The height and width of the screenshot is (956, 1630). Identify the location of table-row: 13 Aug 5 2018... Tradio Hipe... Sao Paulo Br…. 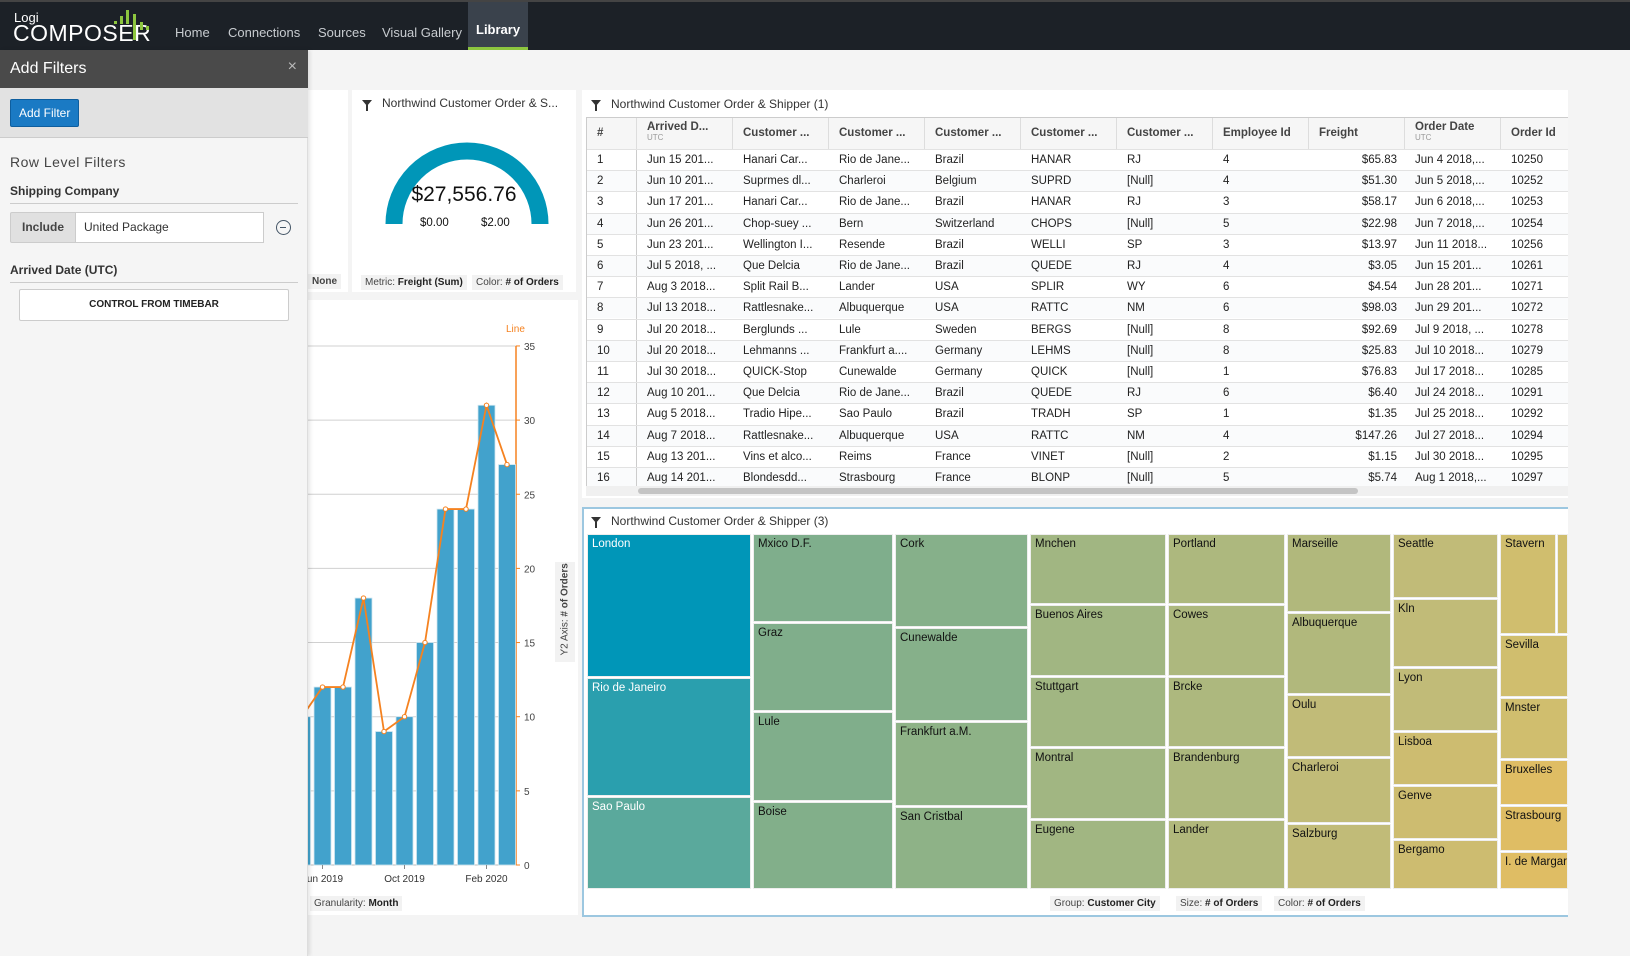
(1077, 414).